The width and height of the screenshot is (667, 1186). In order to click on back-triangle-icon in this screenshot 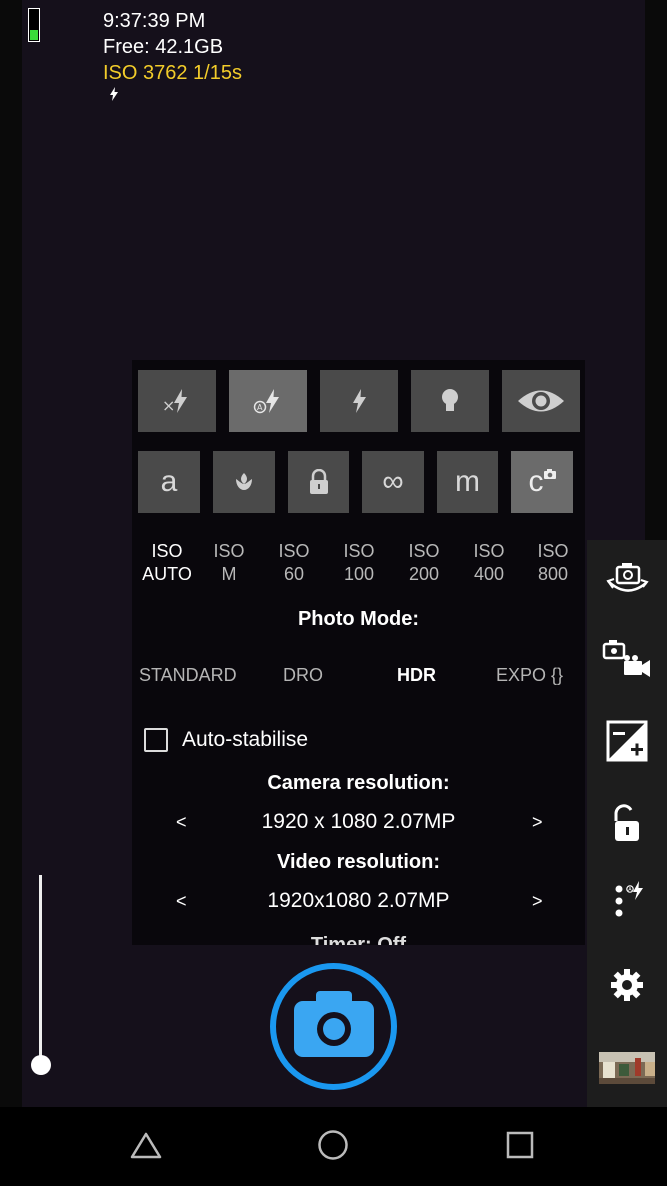, I will do `click(146, 1147)`.